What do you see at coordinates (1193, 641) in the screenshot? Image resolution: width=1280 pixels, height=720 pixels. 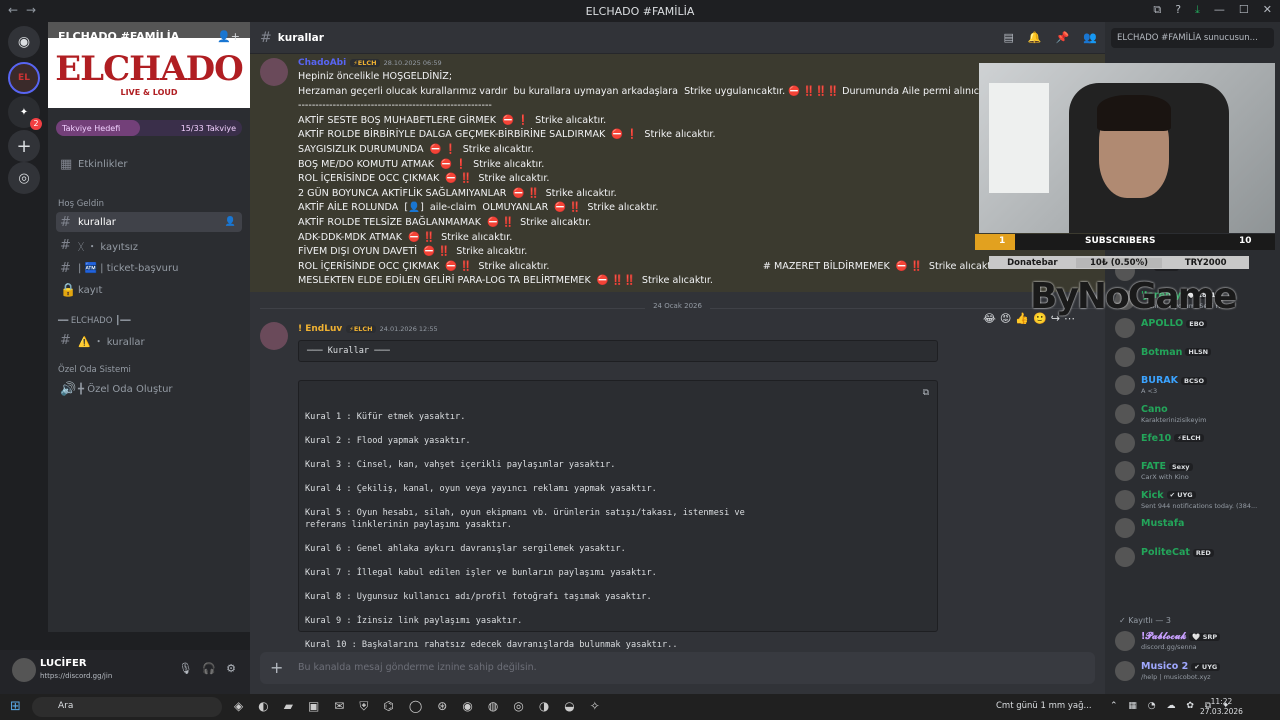 I see `member-item: !𝓟𝓪𝓫𝓵𝓸𝓬𝓾𝓴 🤍 SRP discord.gg/senna` at bounding box center [1193, 641].